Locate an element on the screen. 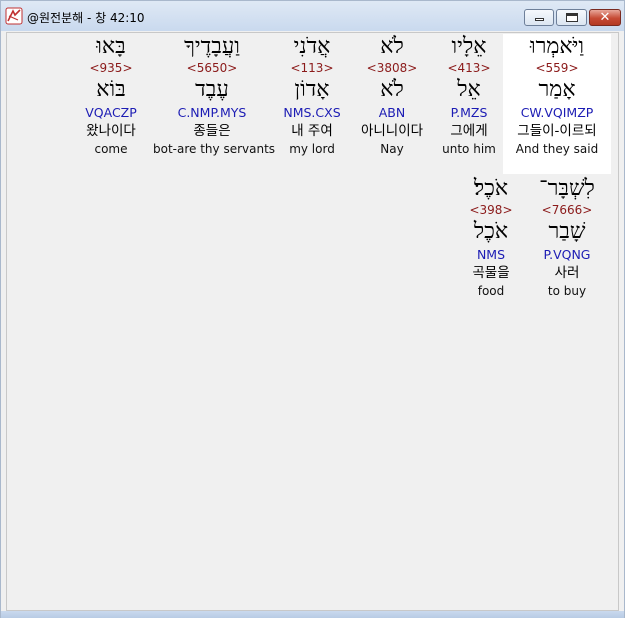 This screenshot has width=625, height=618. strong-number: <5650> is located at coordinates (212, 68).